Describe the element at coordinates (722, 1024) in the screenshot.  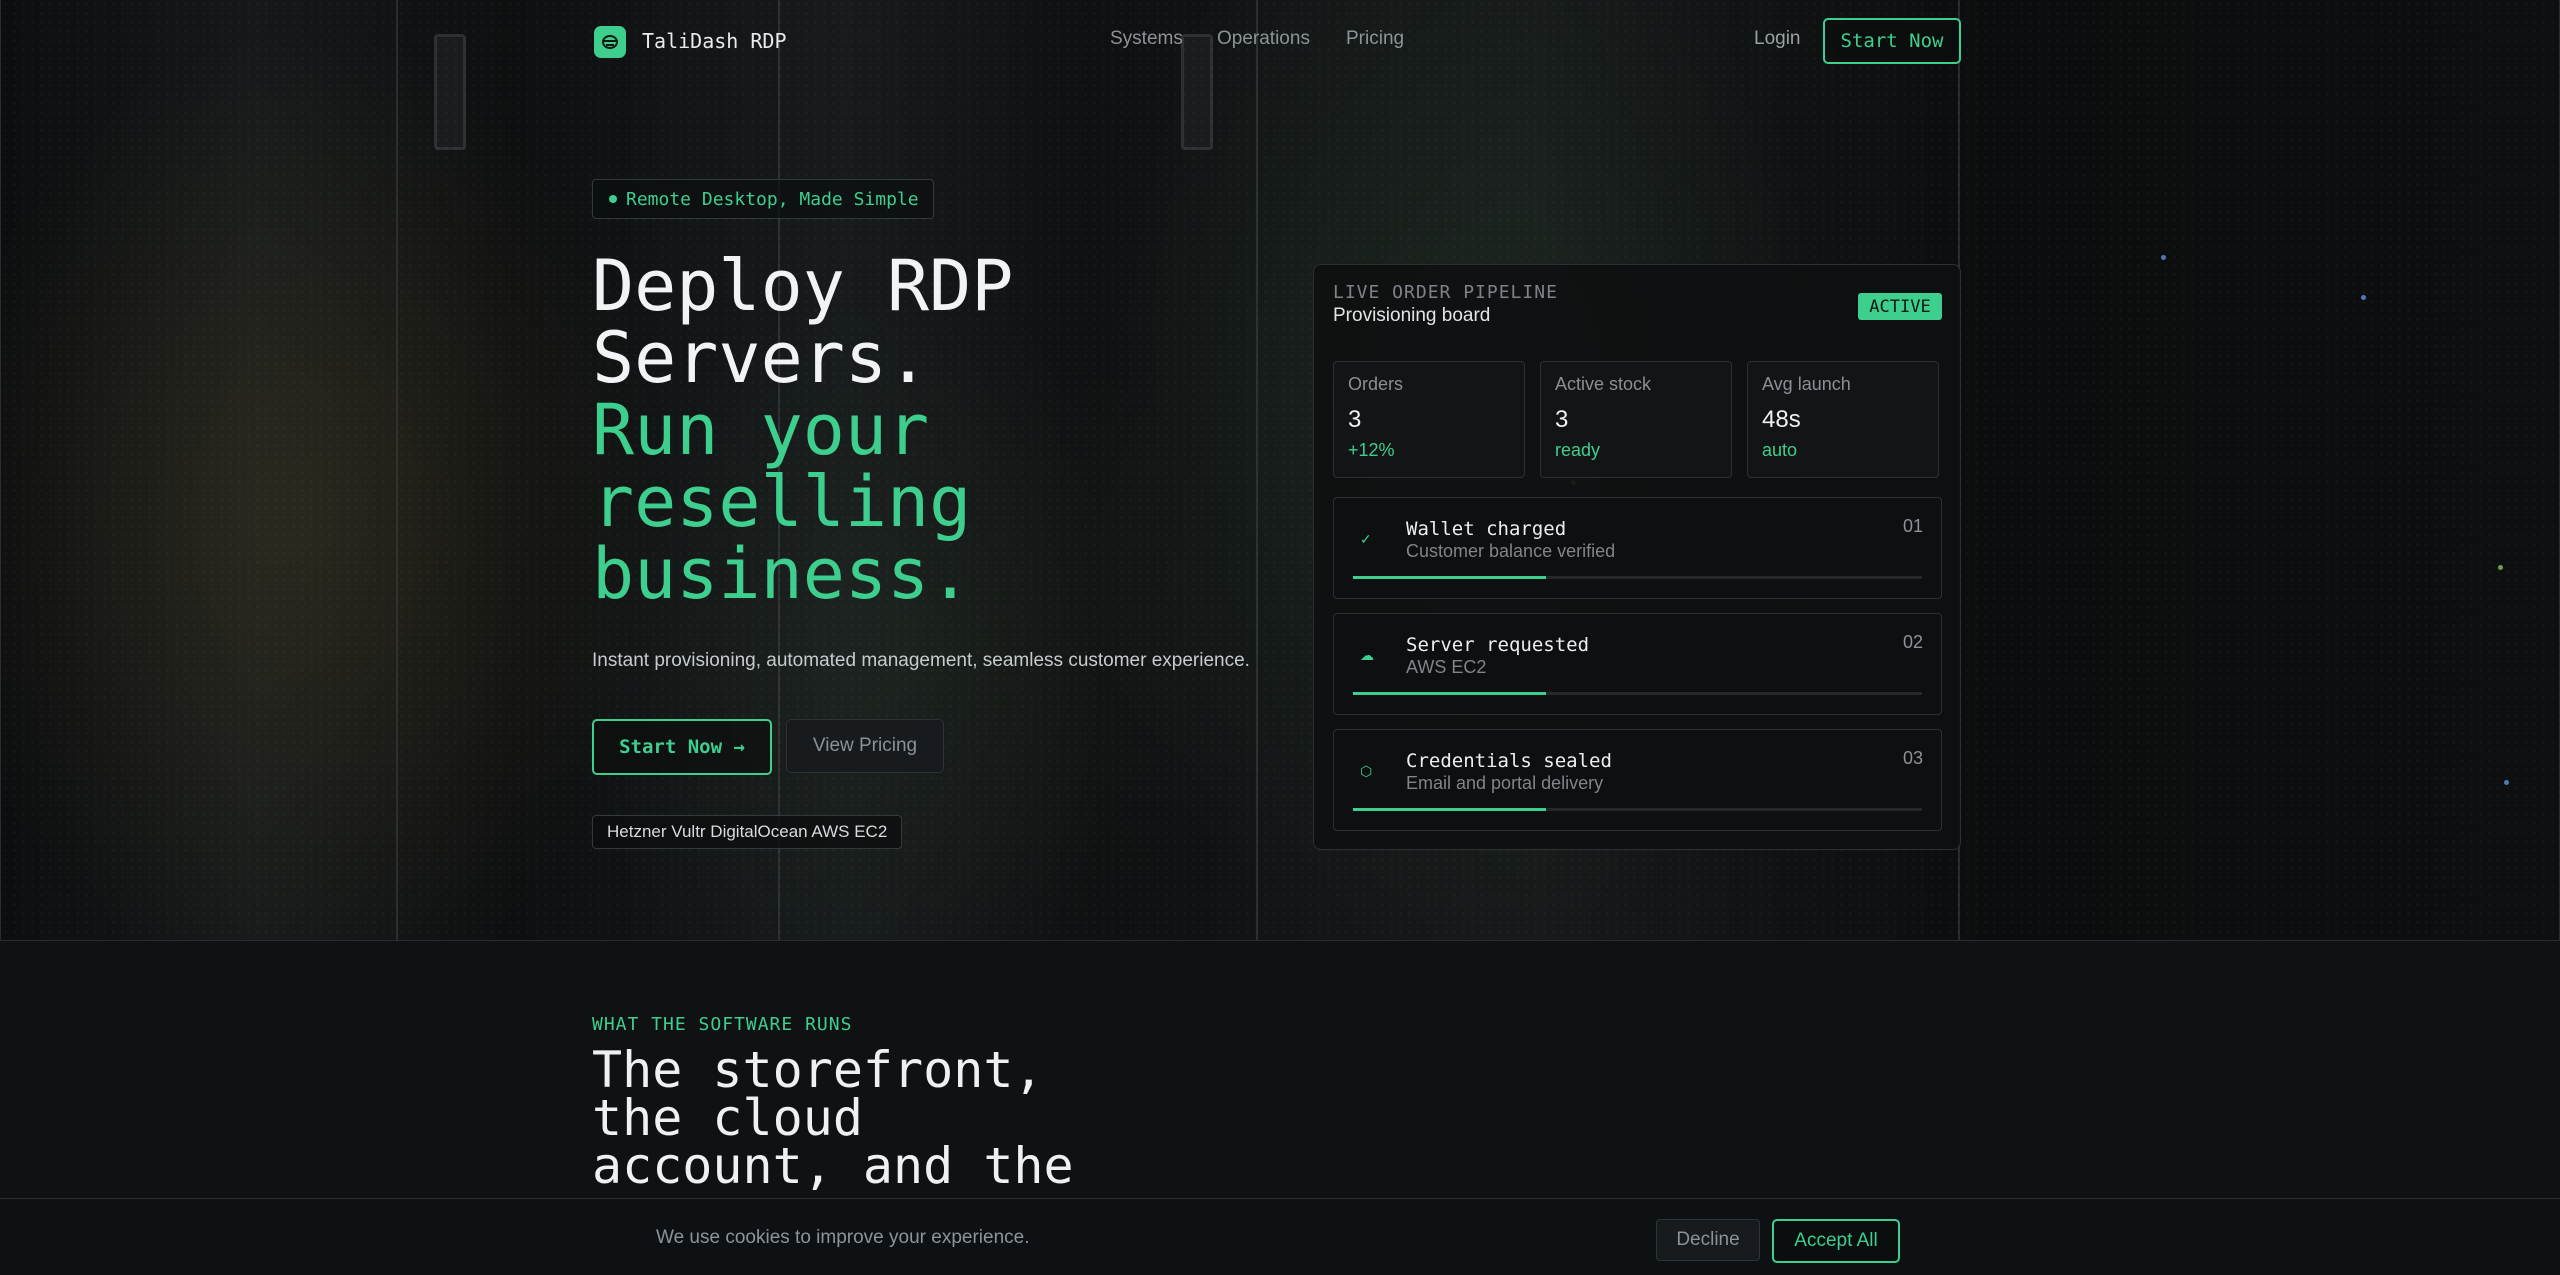
I see `section-eyebrow: WHAT THE SOFTWARE RUNS` at that location.